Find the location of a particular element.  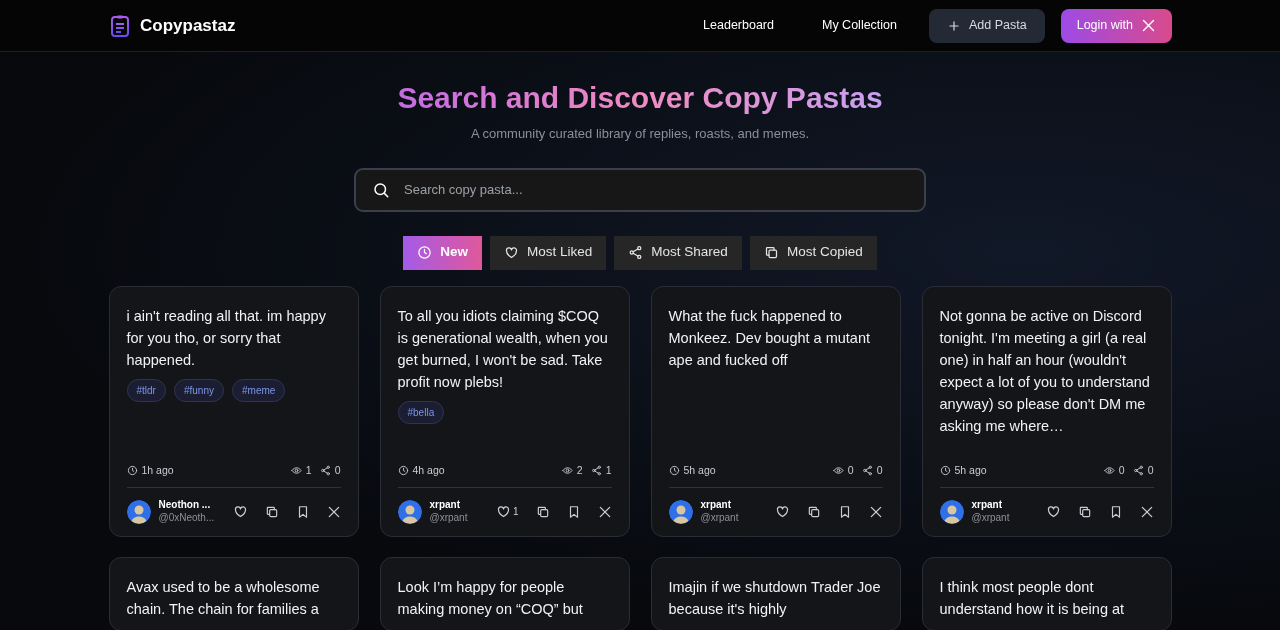

filter-tab: Most Copied is located at coordinates (813, 252).